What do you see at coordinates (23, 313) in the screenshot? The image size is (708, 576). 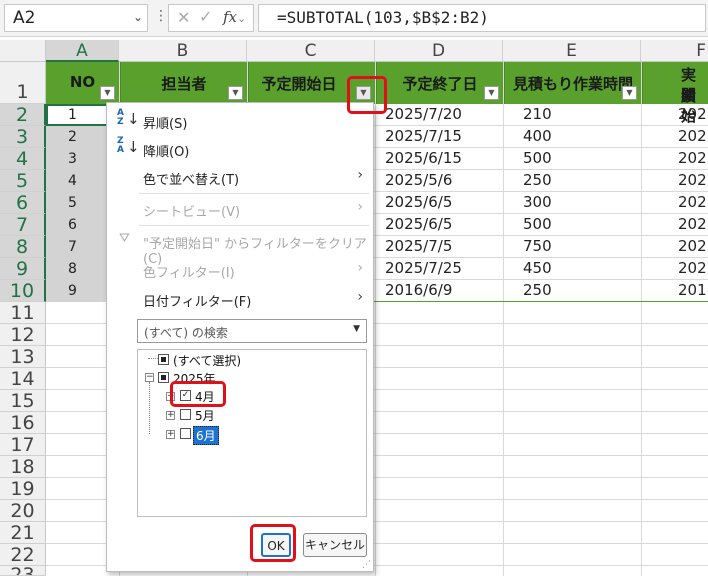 I see `row-header-11: 11` at bounding box center [23, 313].